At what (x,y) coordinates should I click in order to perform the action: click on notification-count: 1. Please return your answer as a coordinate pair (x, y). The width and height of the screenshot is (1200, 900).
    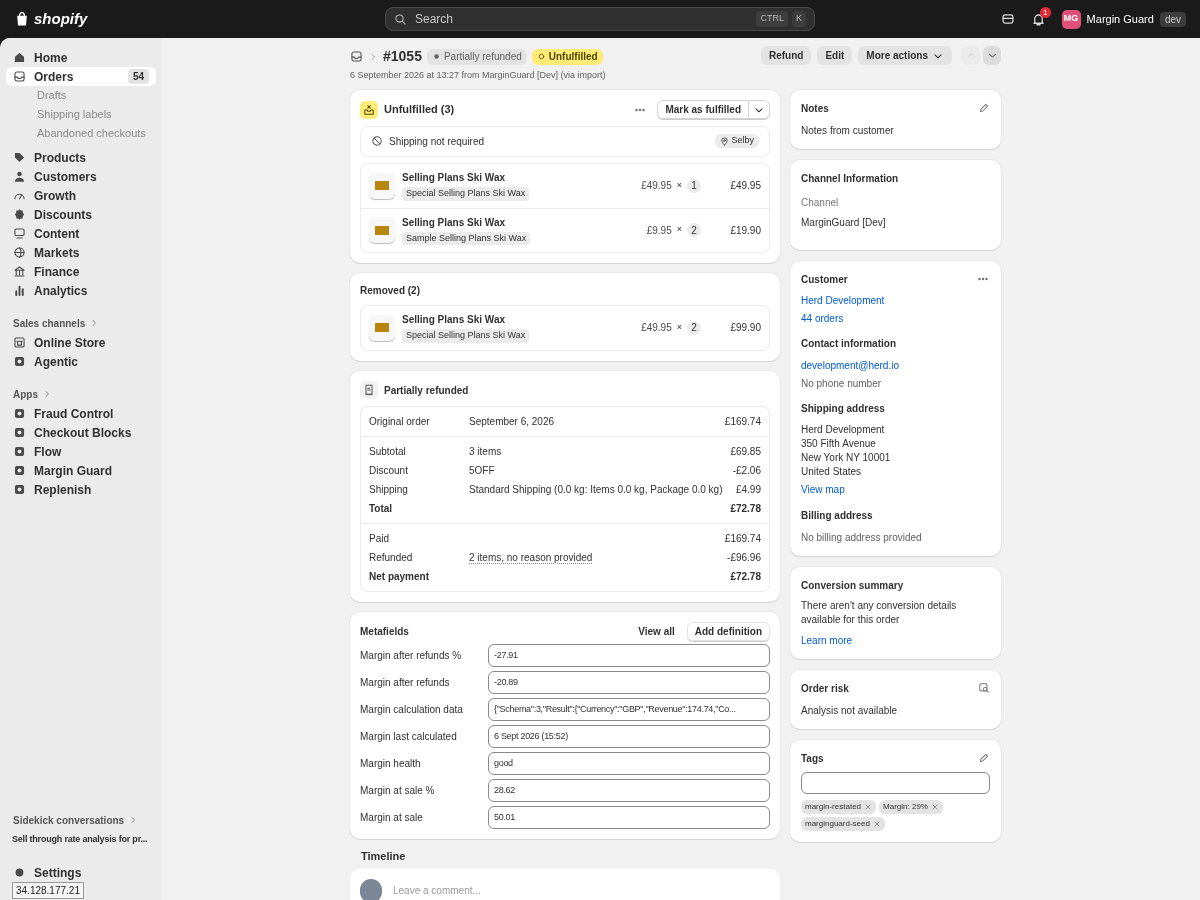
    Looking at the image, I should click on (1045, 12).